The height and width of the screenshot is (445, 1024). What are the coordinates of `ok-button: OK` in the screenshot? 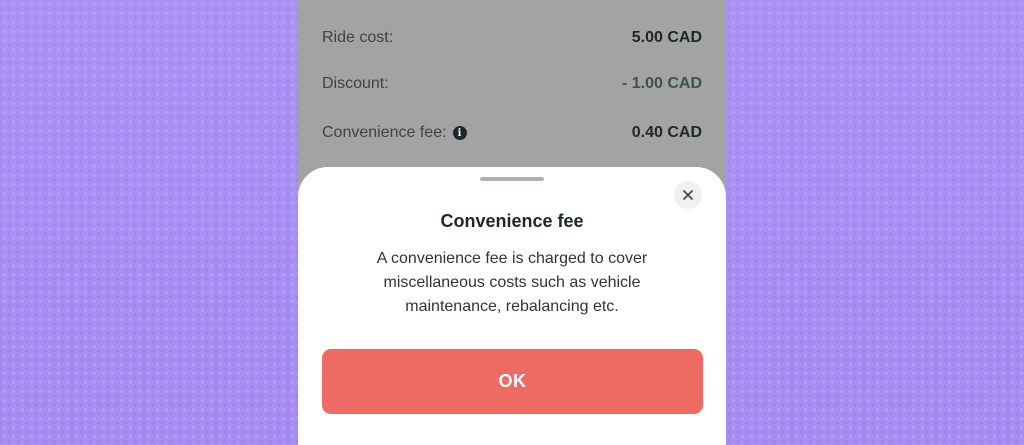 It's located at (512, 381).